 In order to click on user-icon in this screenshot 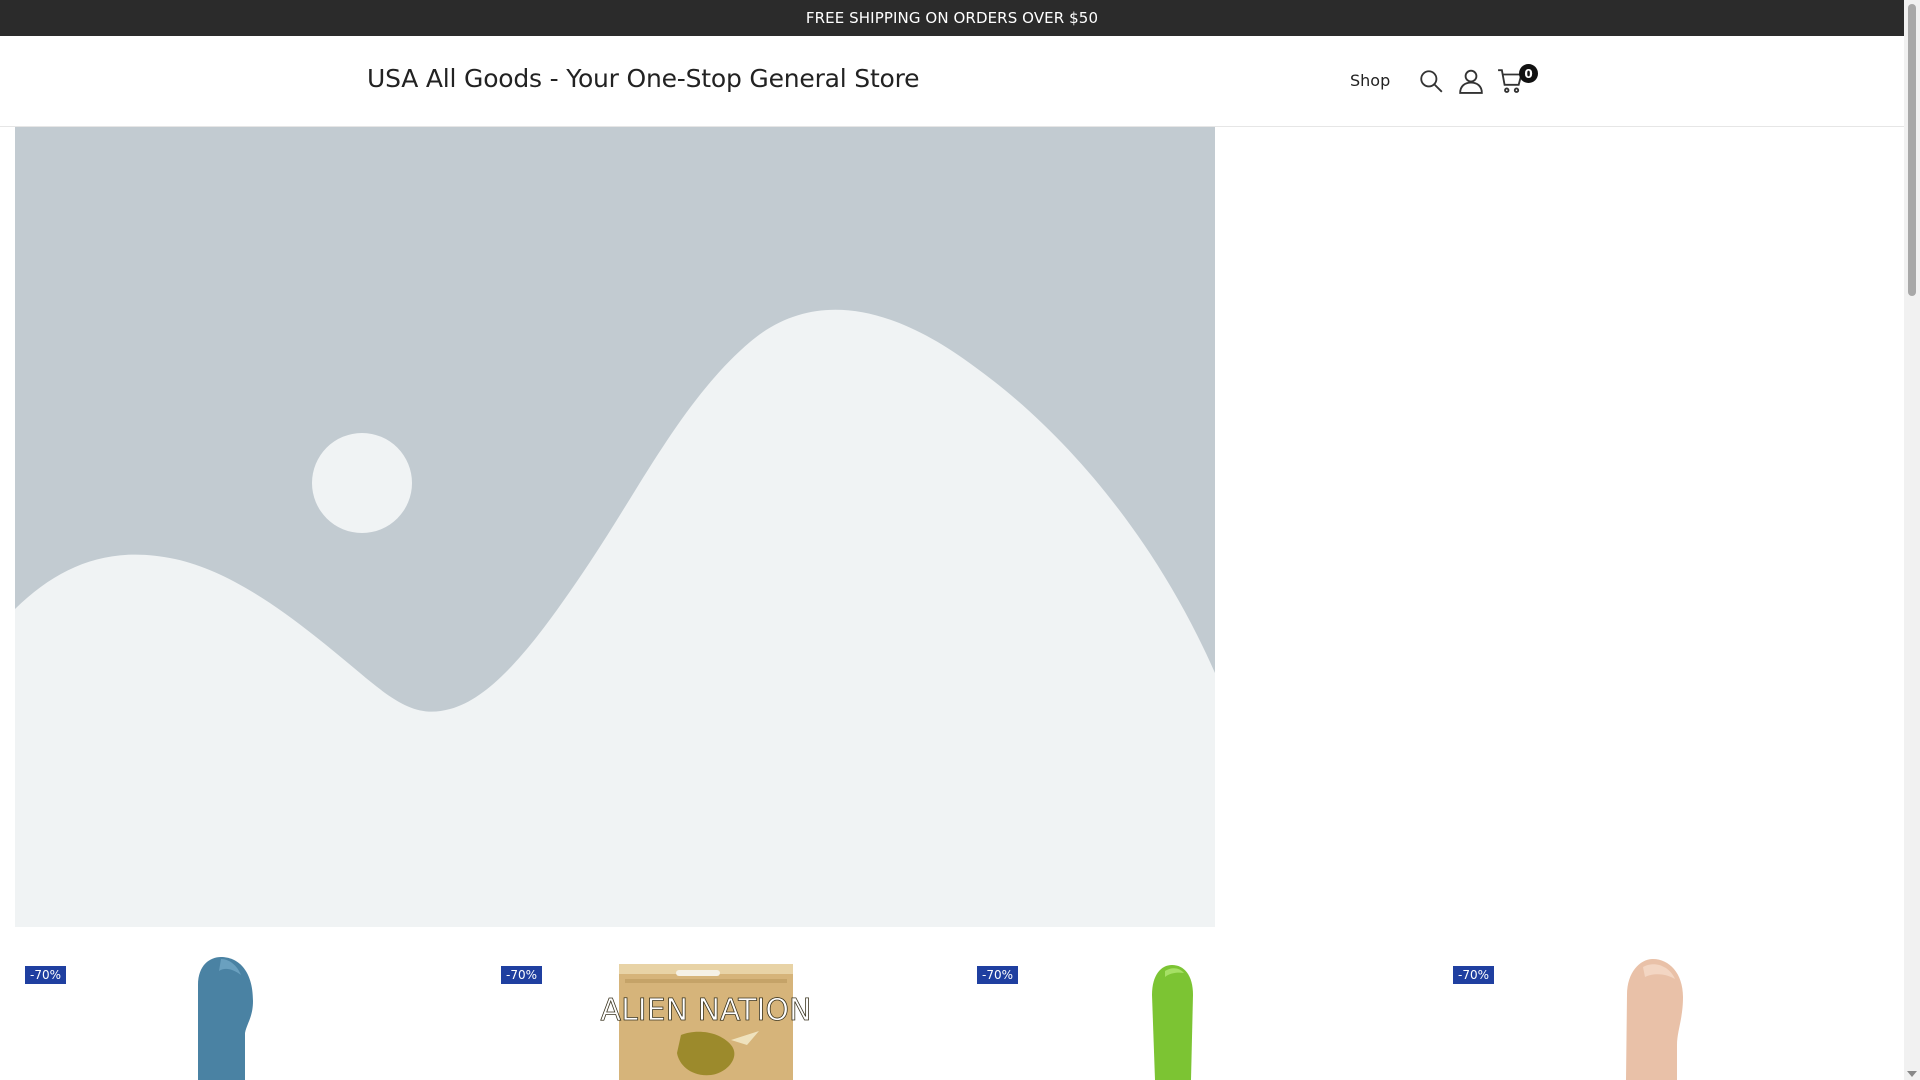, I will do `click(1471, 81)`.